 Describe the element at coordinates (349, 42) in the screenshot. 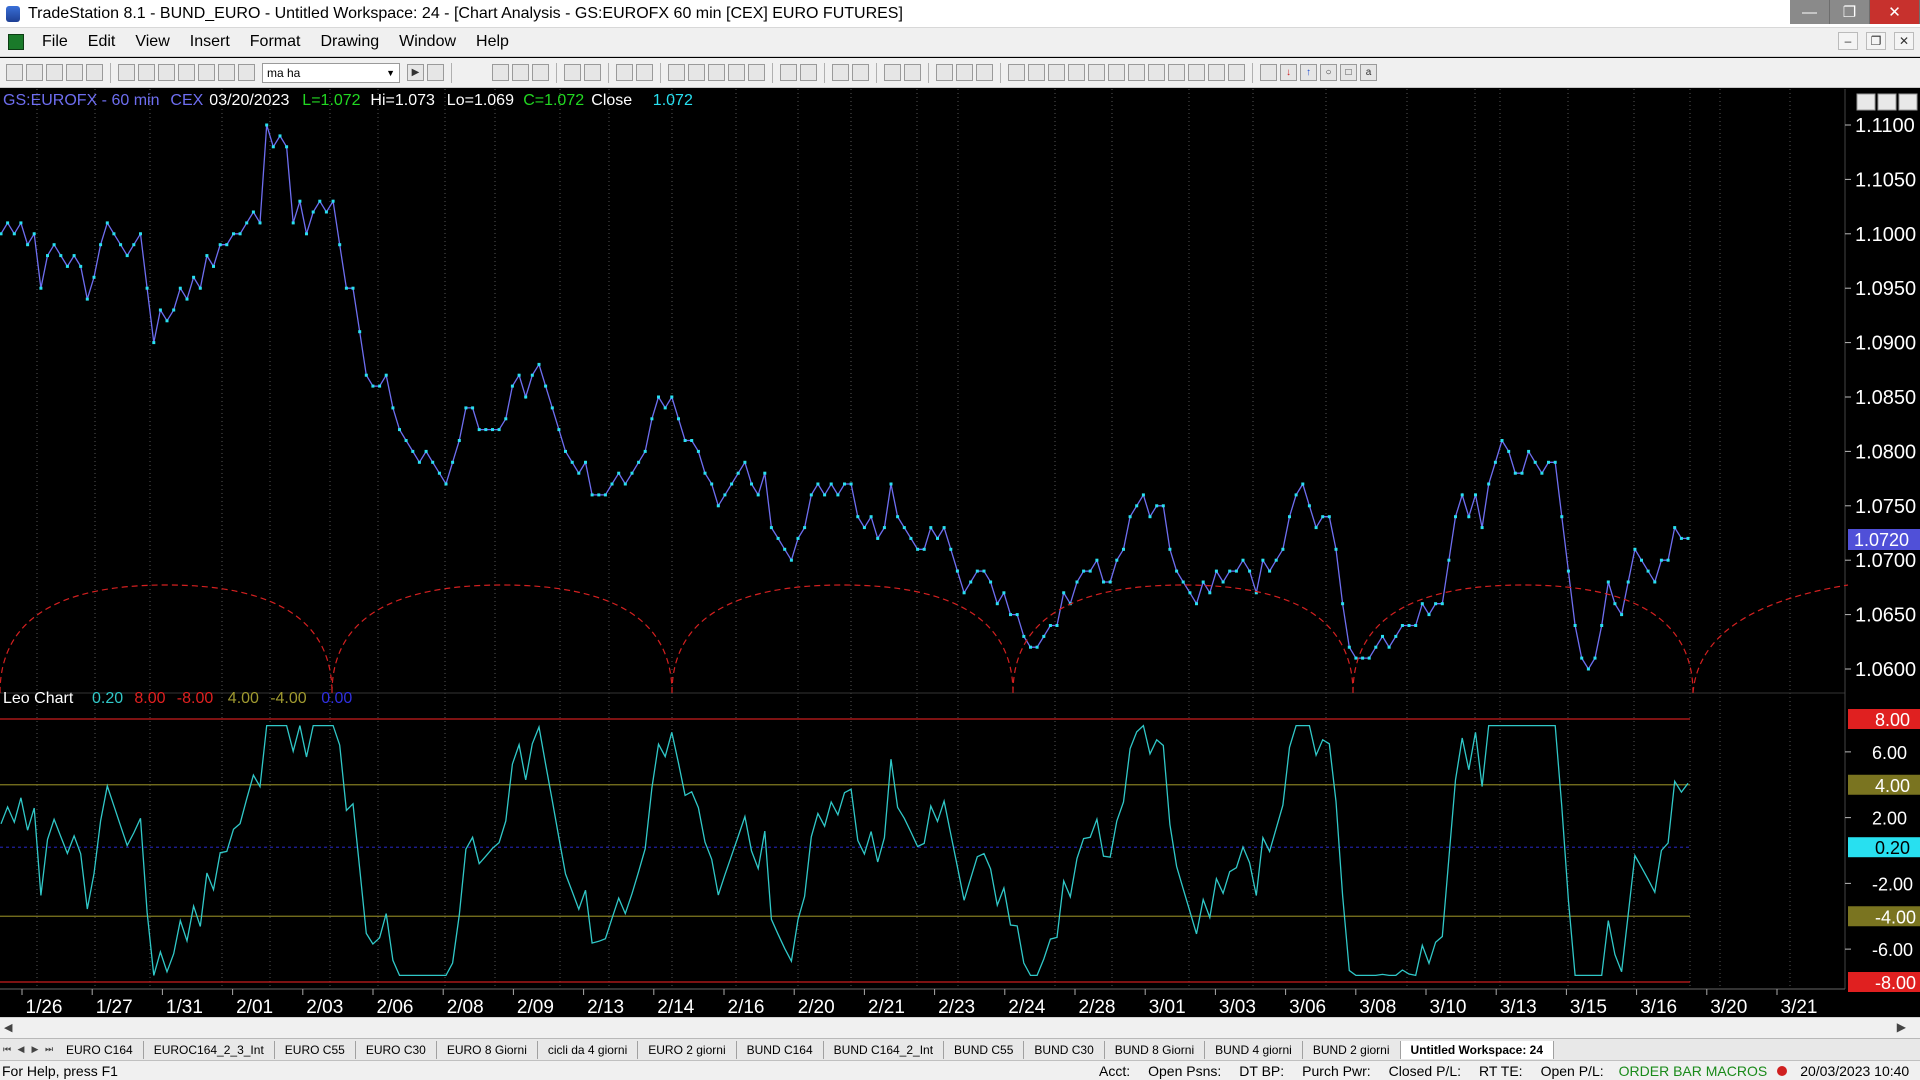

I see `menu-drawing: Drawing` at that location.